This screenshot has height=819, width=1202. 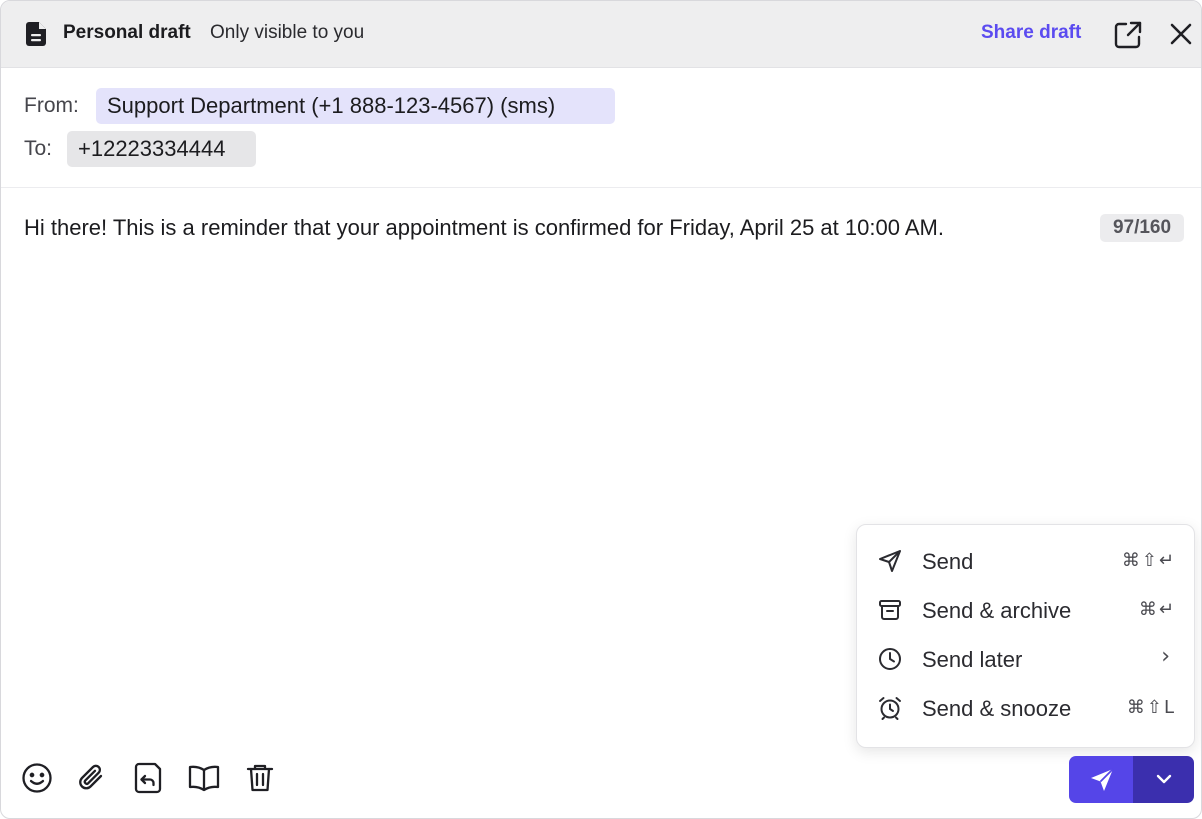 I want to click on chevron-right-icon: ›, so click(x=1166, y=656).